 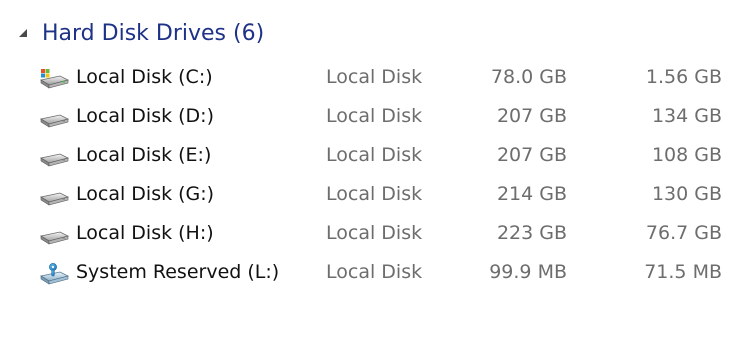 What do you see at coordinates (145, 233) in the screenshot?
I see `drive-name: Local Disk (H:)` at bounding box center [145, 233].